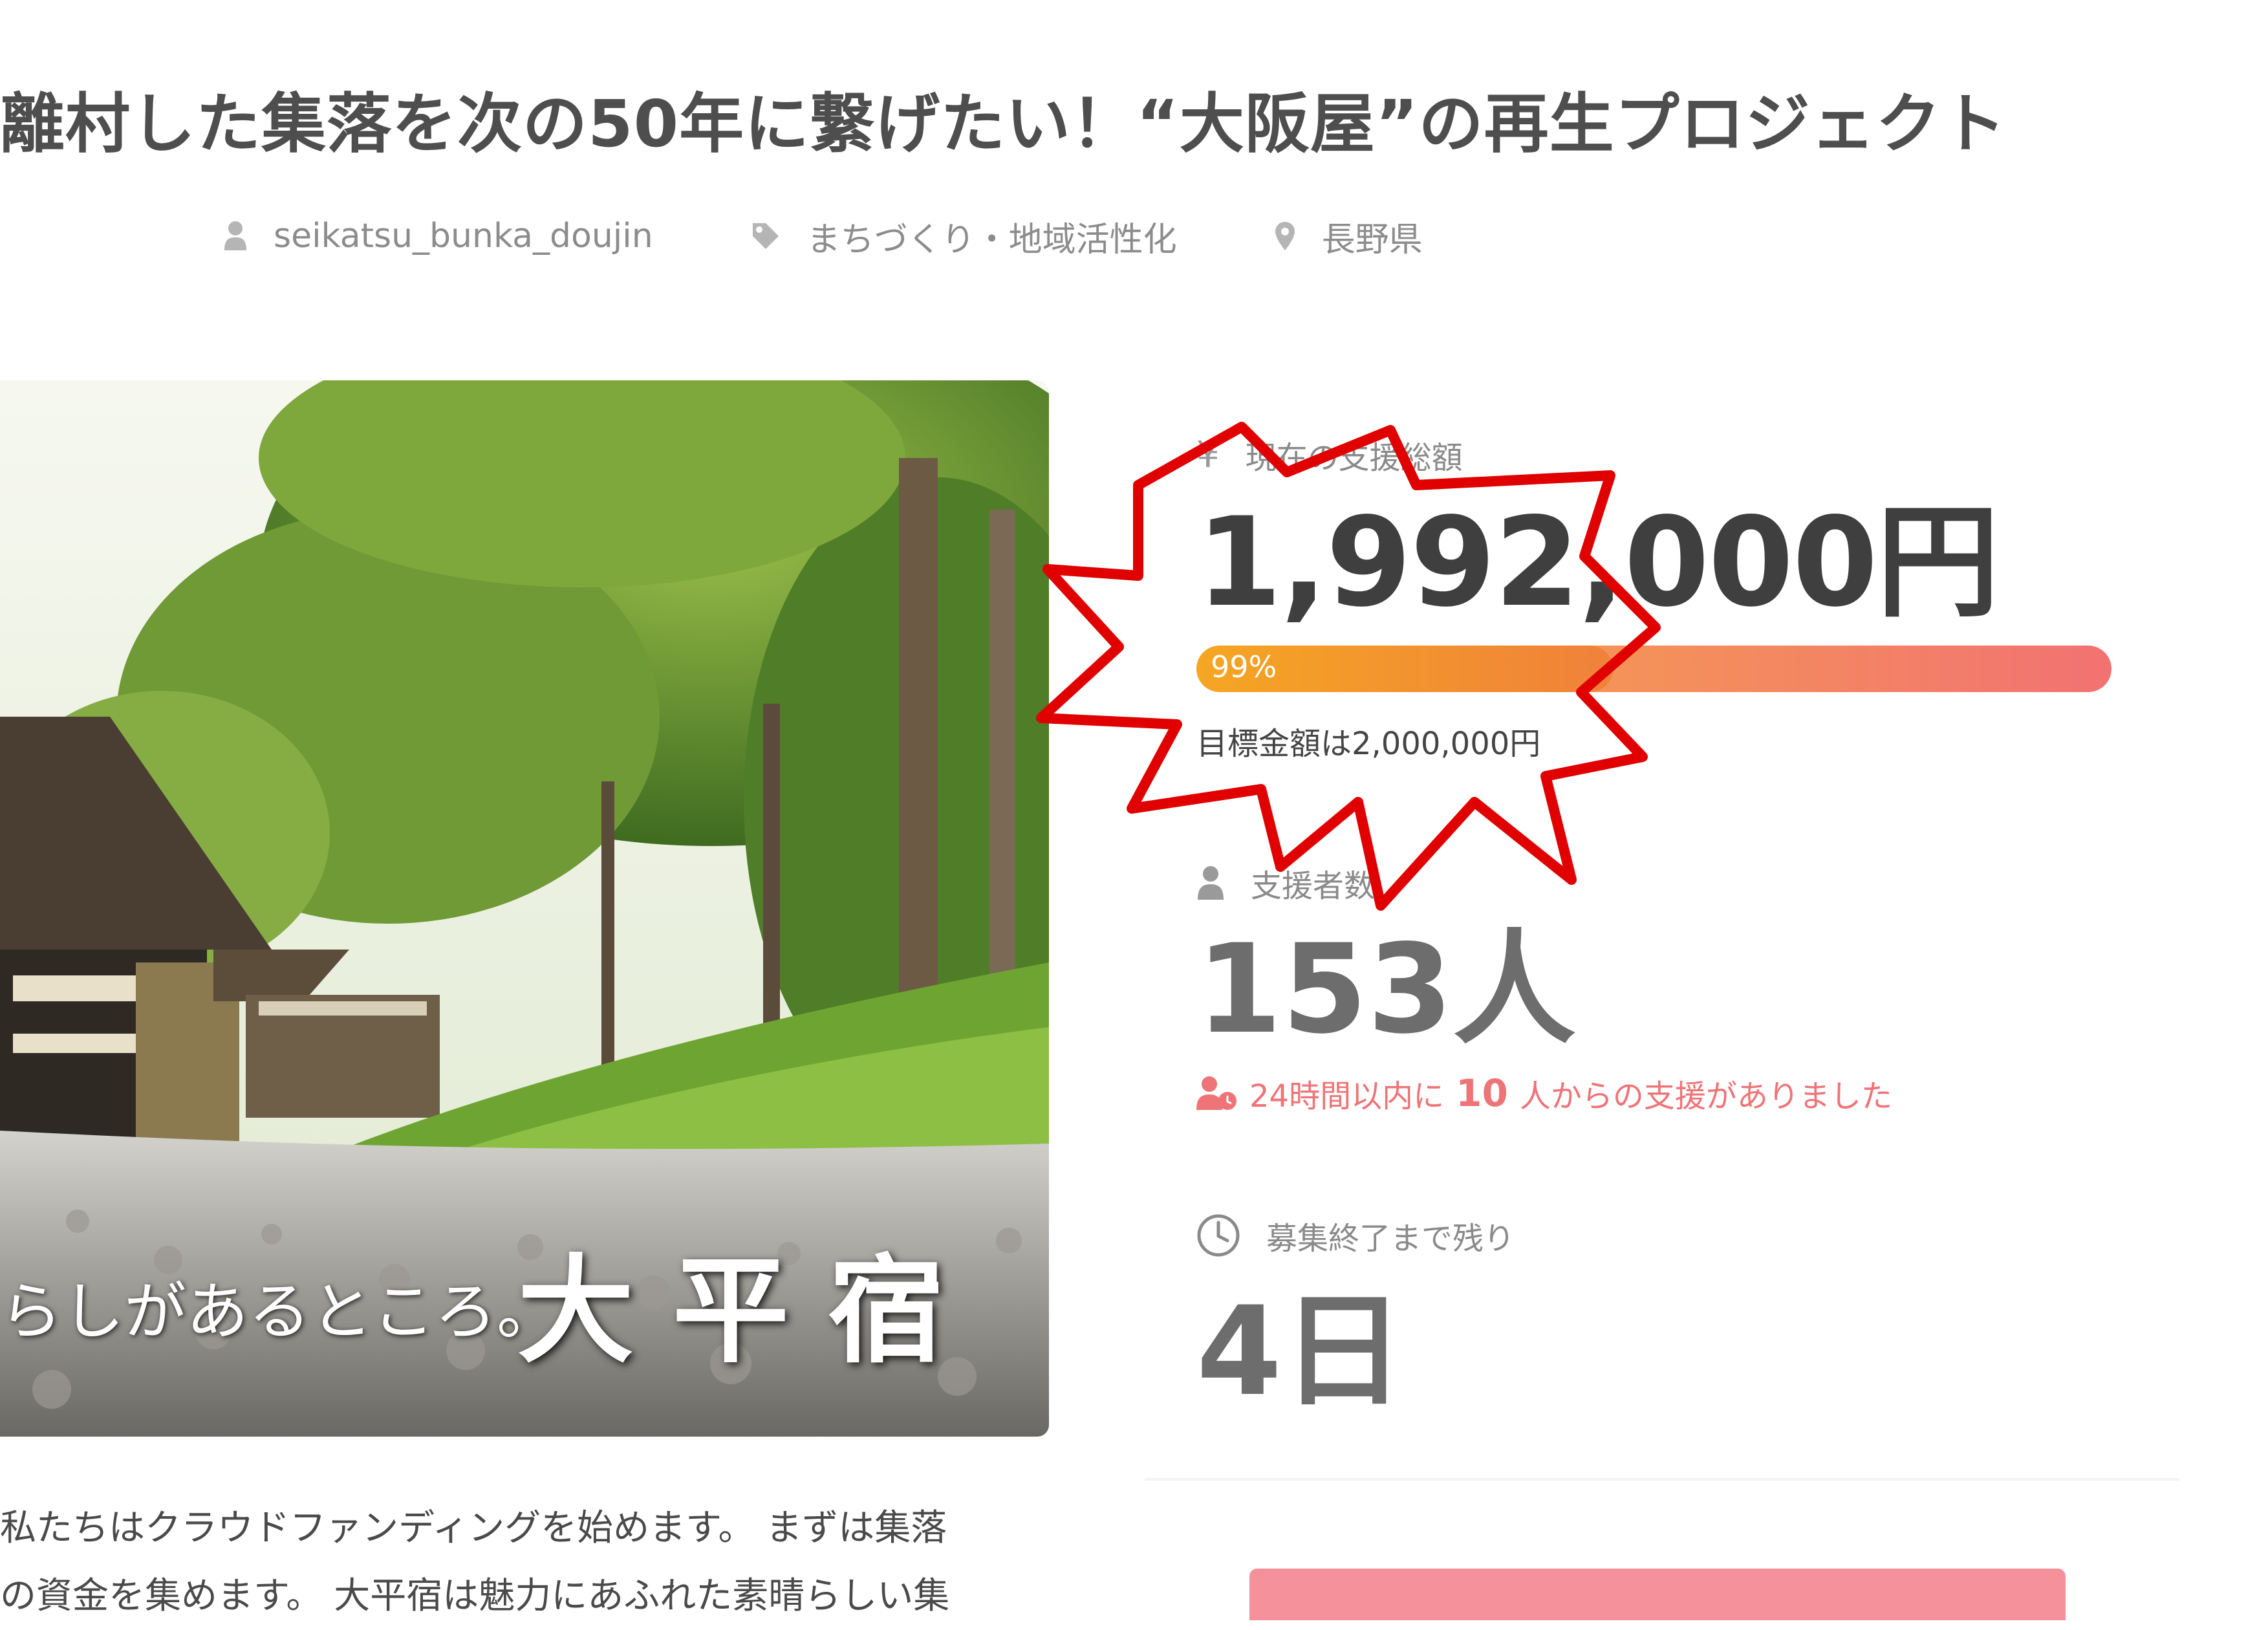 The height and width of the screenshot is (1630, 2268). I want to click on backers-label-row: 支援者数, so click(1285, 883).